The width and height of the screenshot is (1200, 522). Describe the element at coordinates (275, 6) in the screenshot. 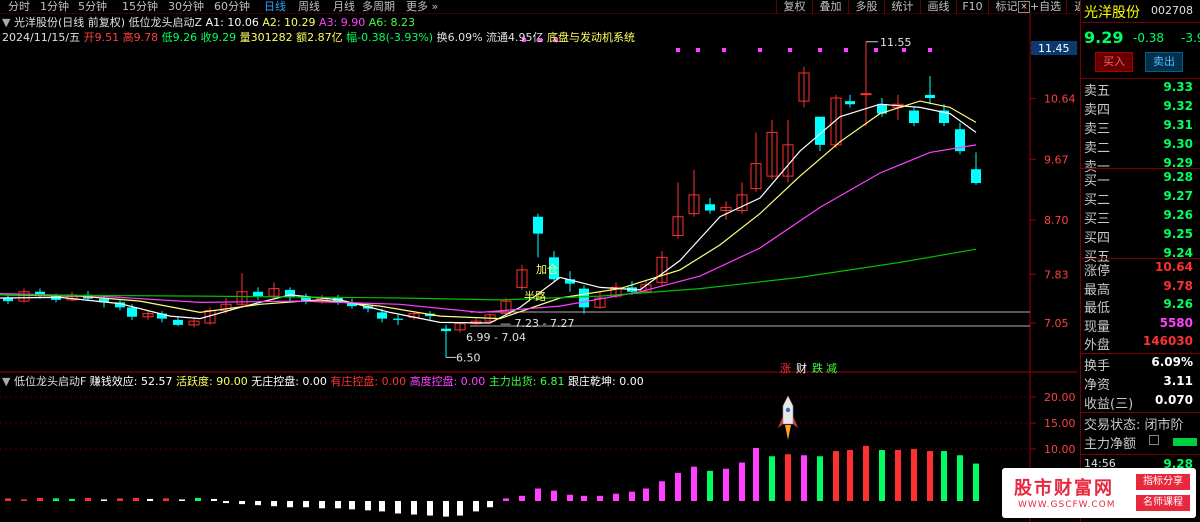

I see `period-tab-6: 日线` at that location.